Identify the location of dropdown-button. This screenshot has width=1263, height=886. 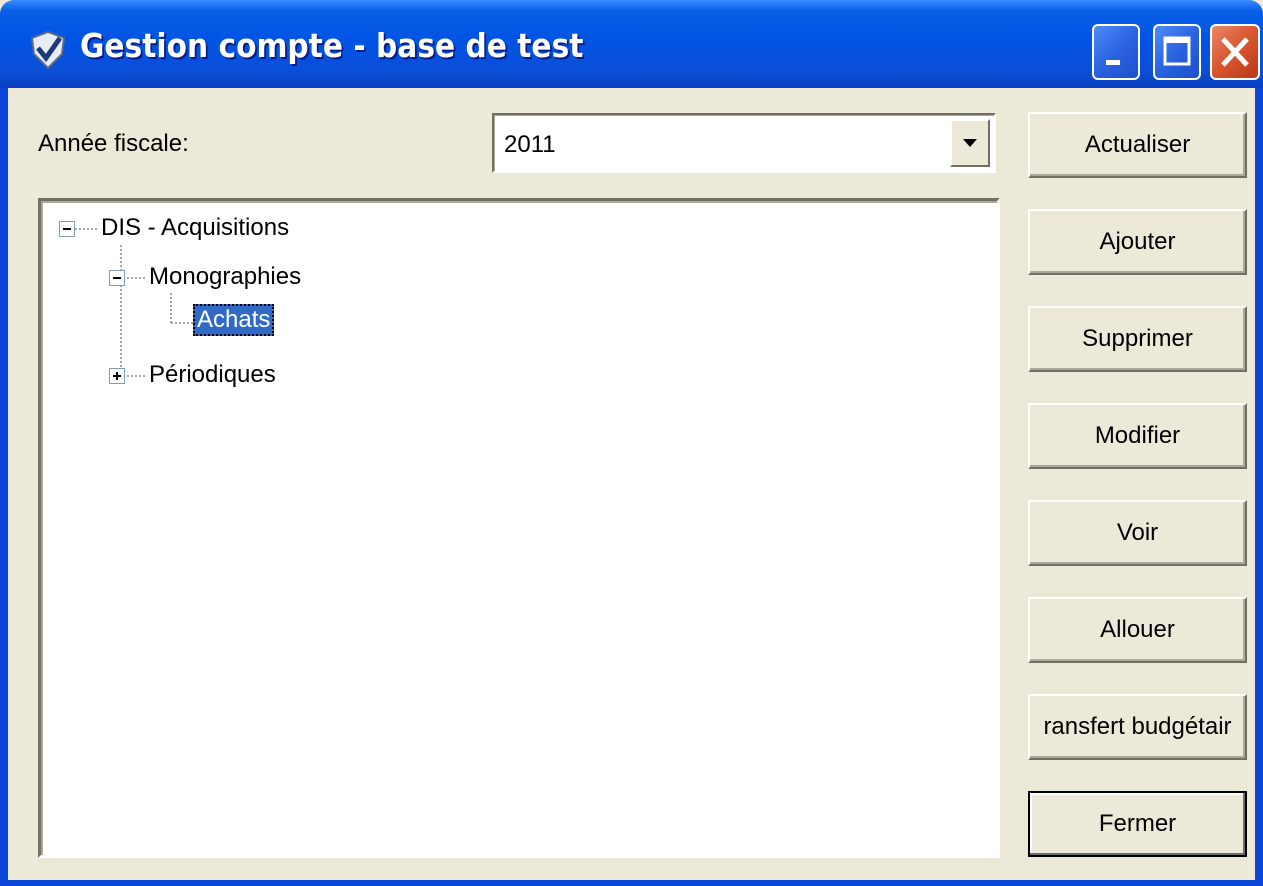
(970, 143).